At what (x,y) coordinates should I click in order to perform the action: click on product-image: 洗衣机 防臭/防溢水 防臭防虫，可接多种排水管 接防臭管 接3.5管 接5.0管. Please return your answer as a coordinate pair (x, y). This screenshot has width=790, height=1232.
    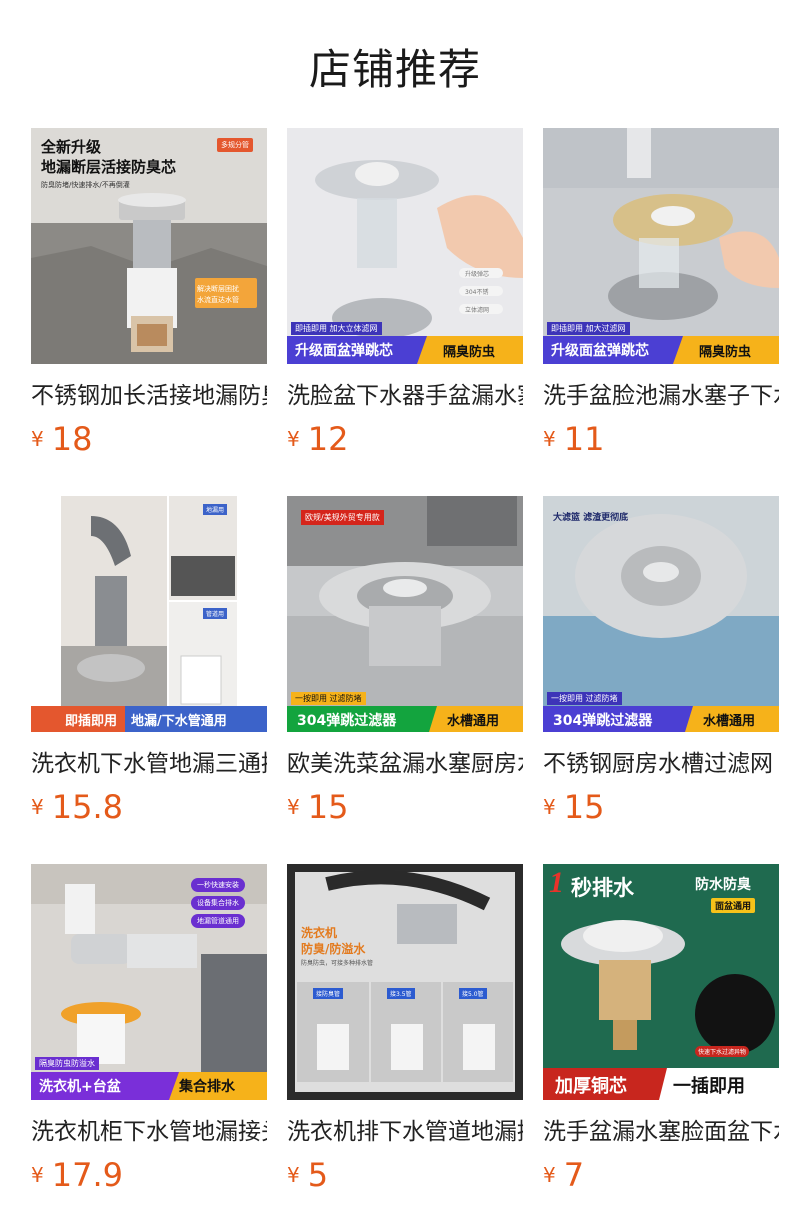
    Looking at the image, I should click on (405, 982).